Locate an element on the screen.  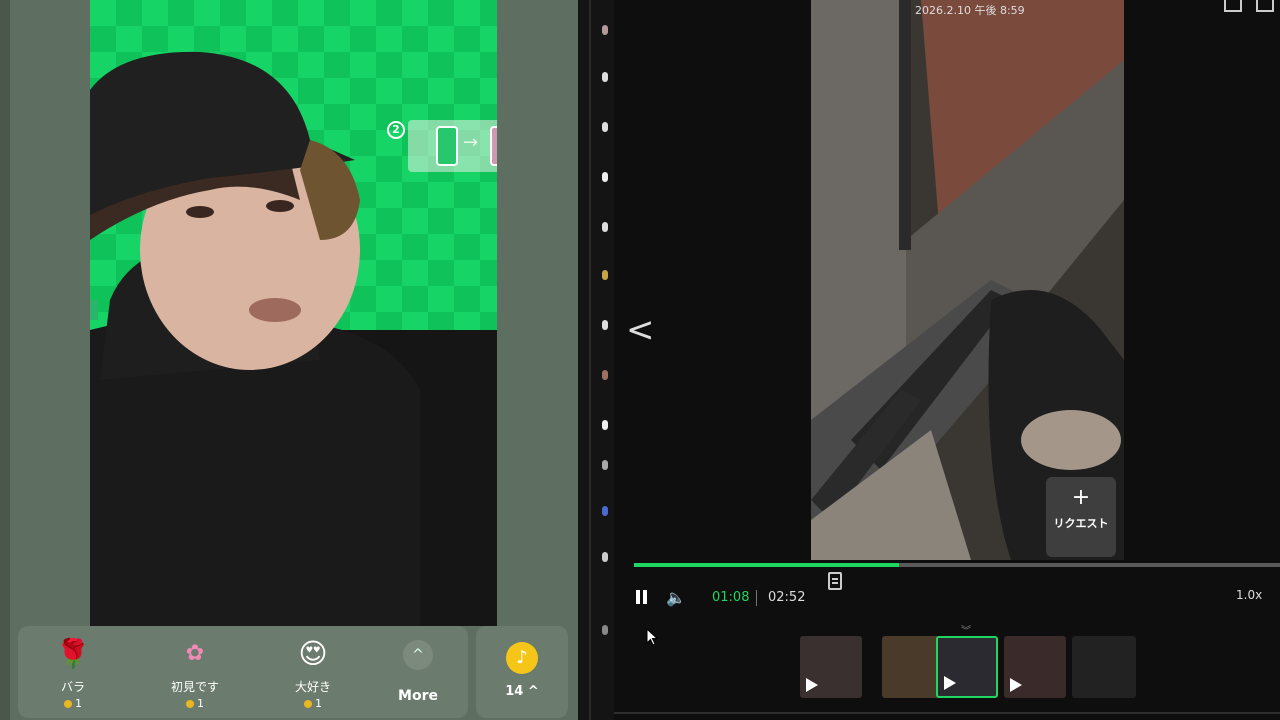
arrow-right-icon: → is located at coordinates (471, 142).